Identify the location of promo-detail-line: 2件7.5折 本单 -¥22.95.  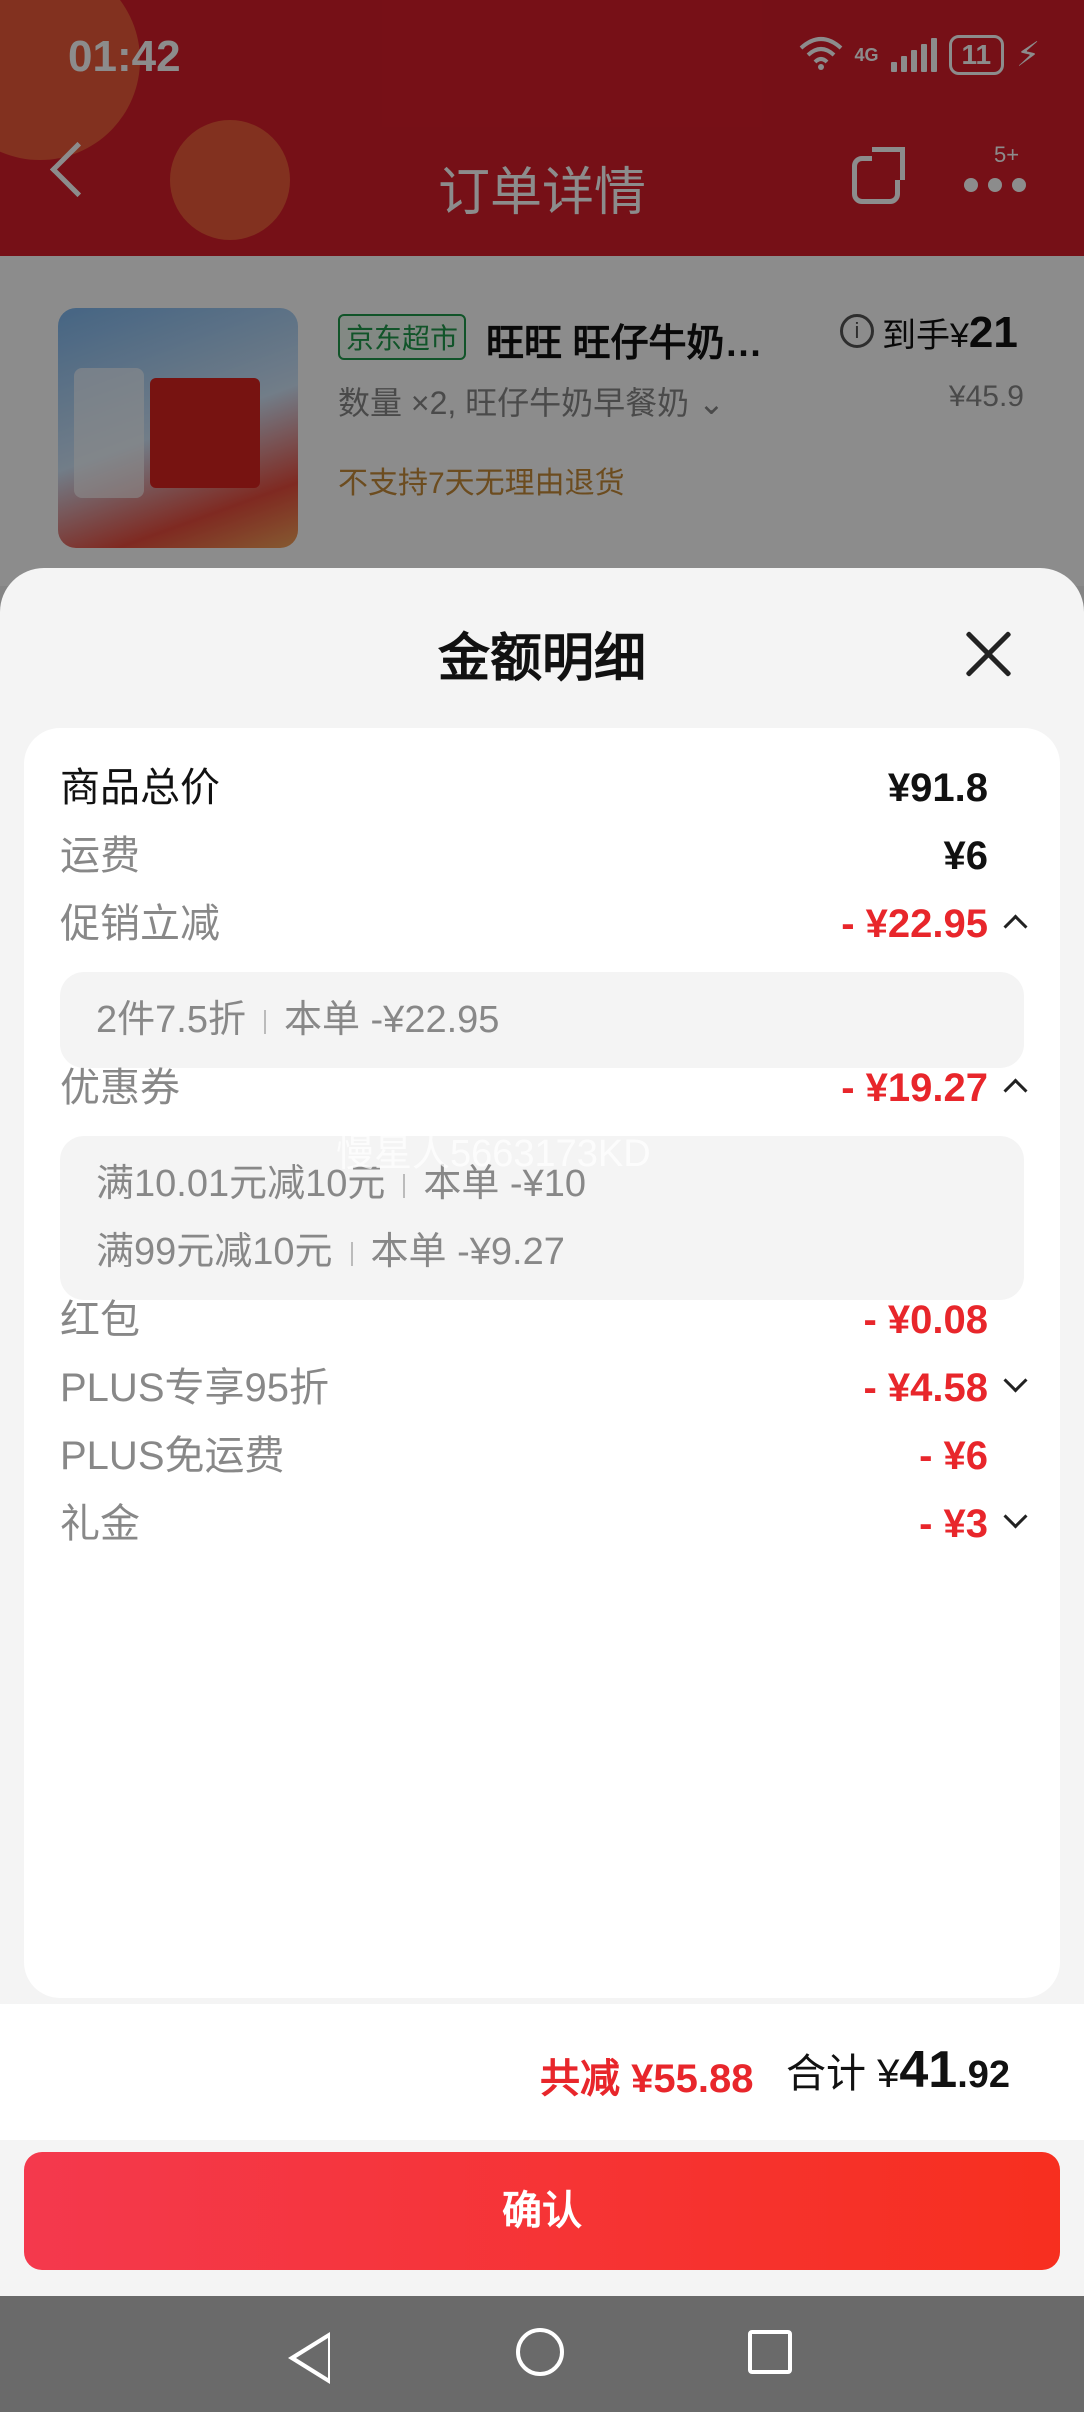
(298, 1020).